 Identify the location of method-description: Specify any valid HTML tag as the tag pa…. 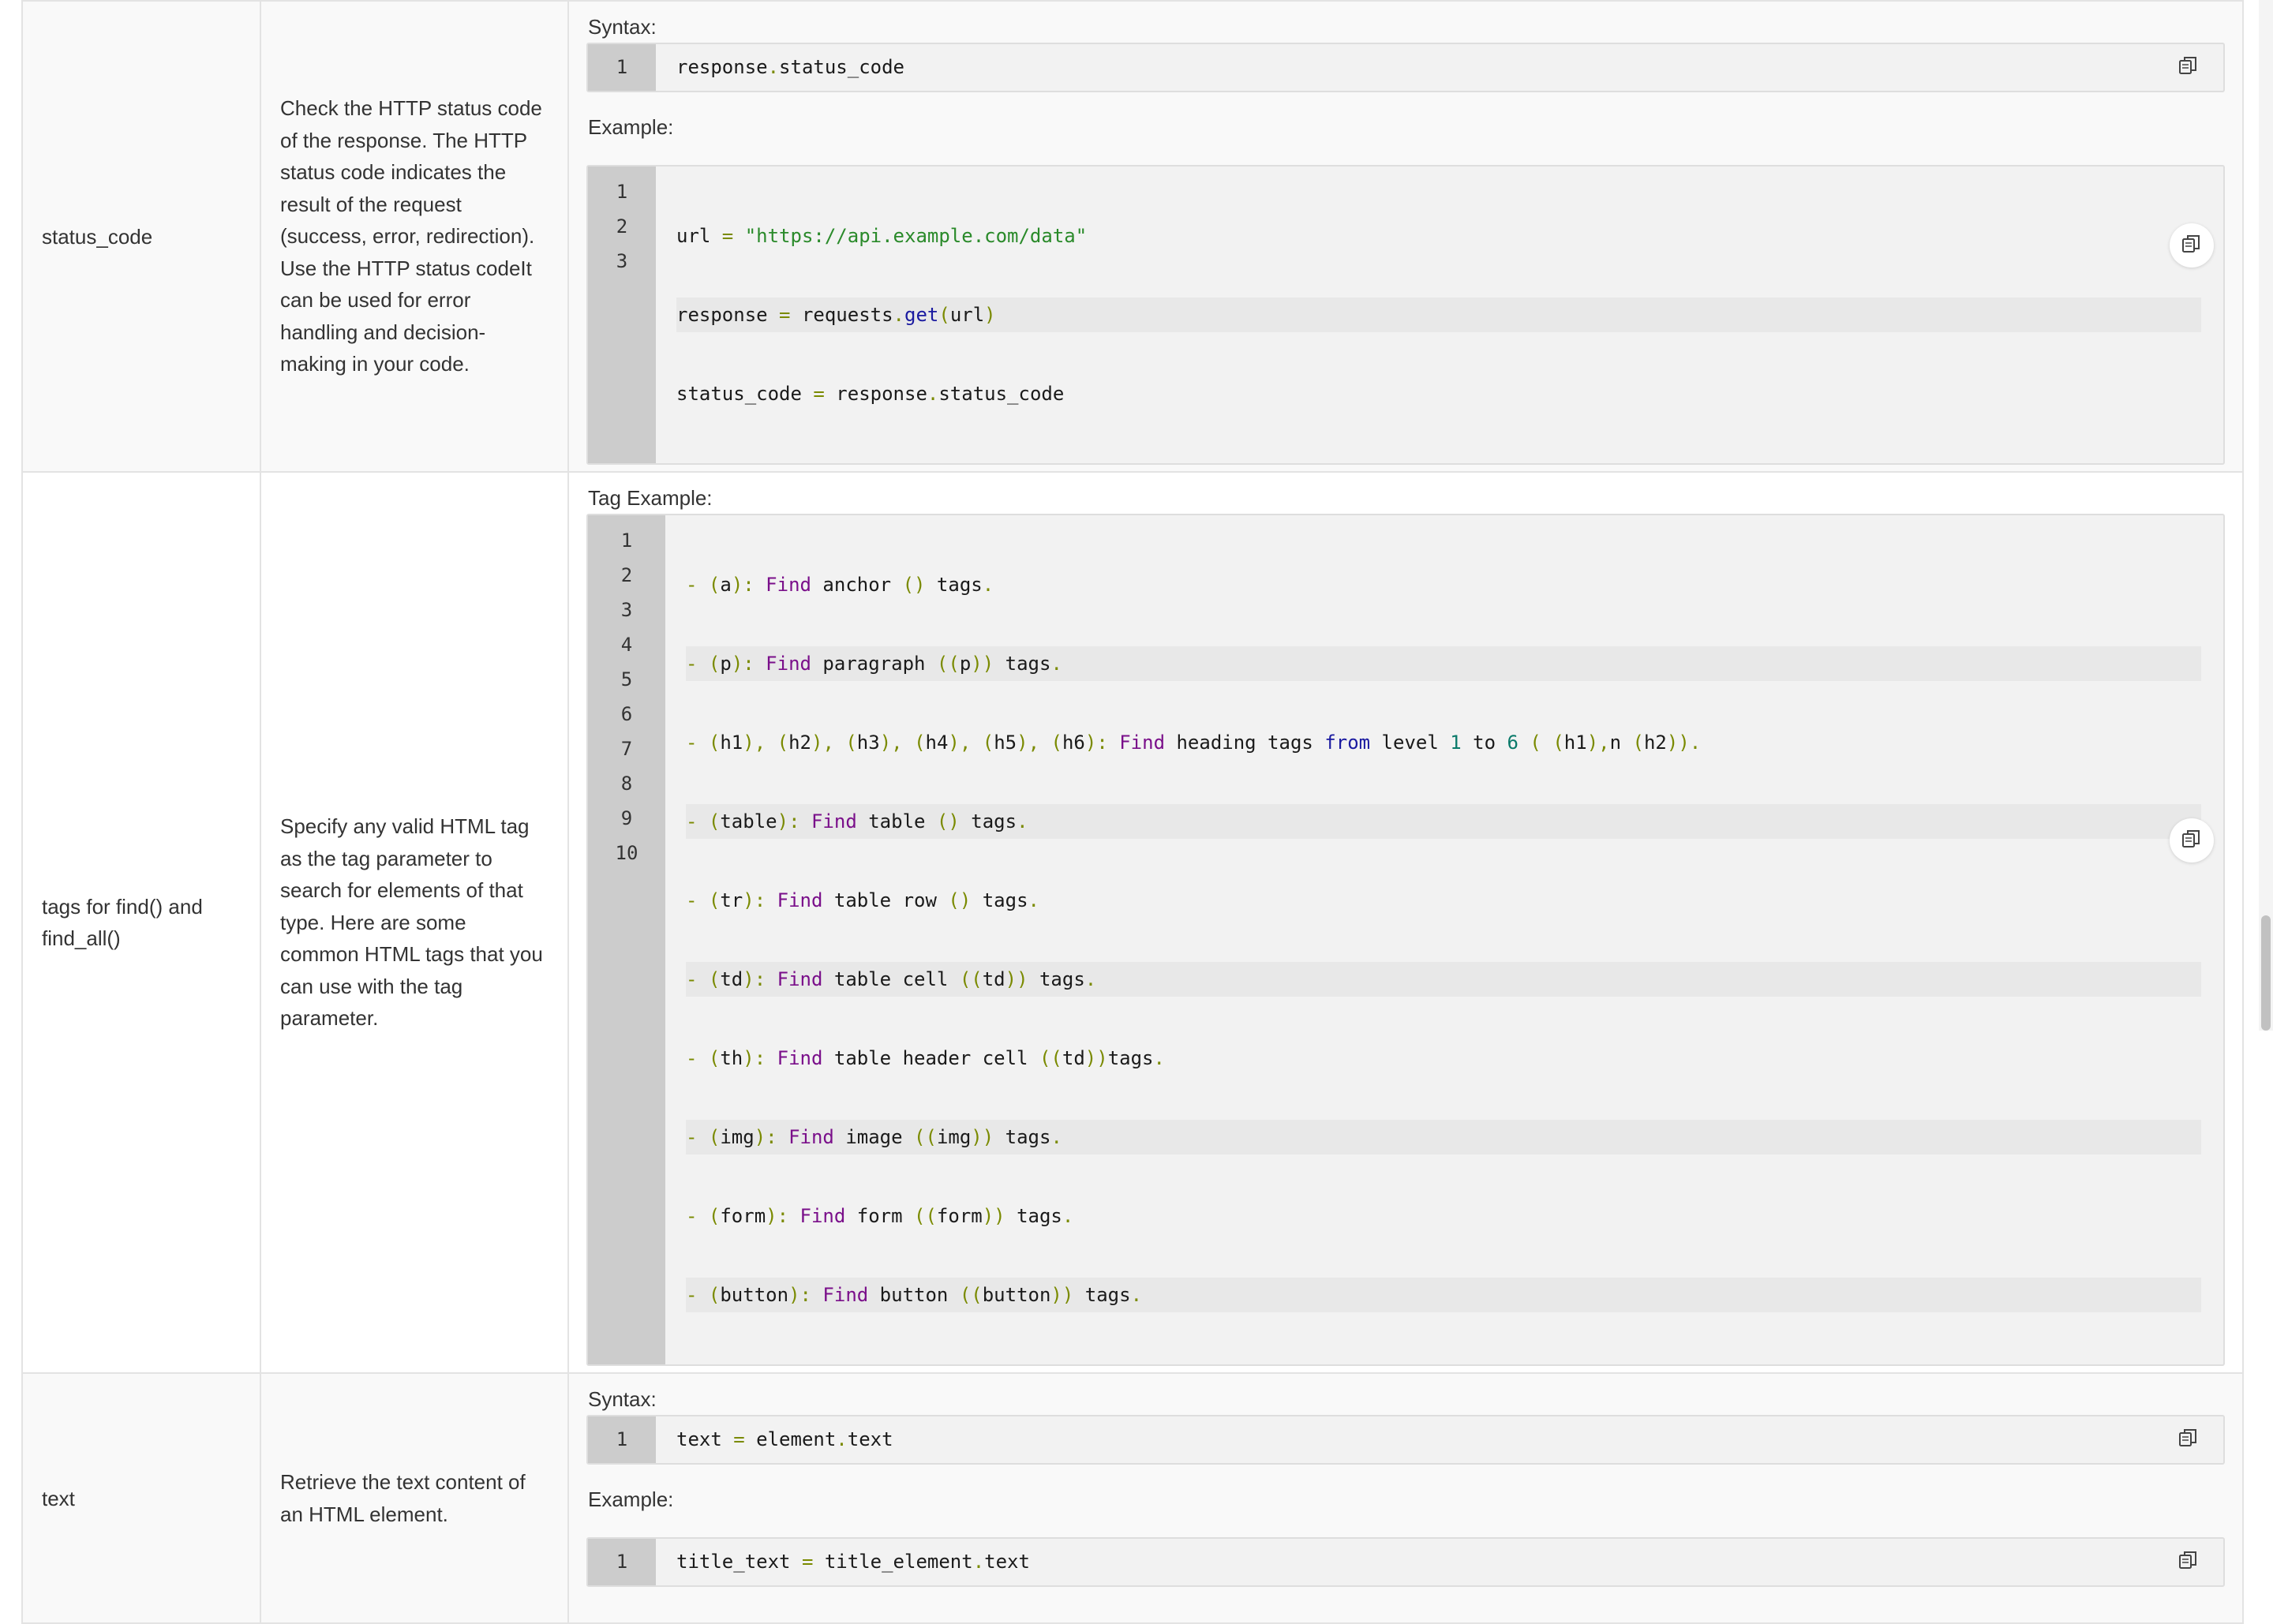
(411, 922).